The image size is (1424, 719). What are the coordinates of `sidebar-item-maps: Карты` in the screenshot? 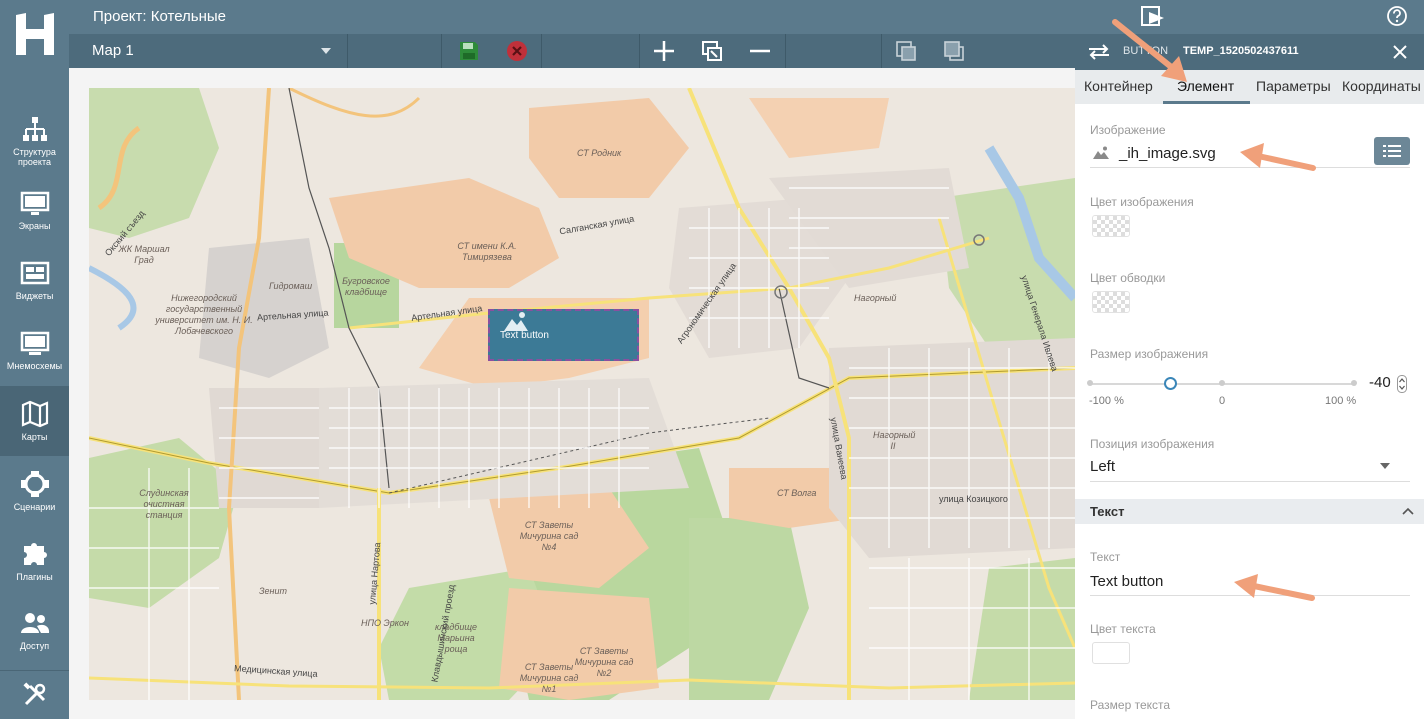 It's located at (34, 421).